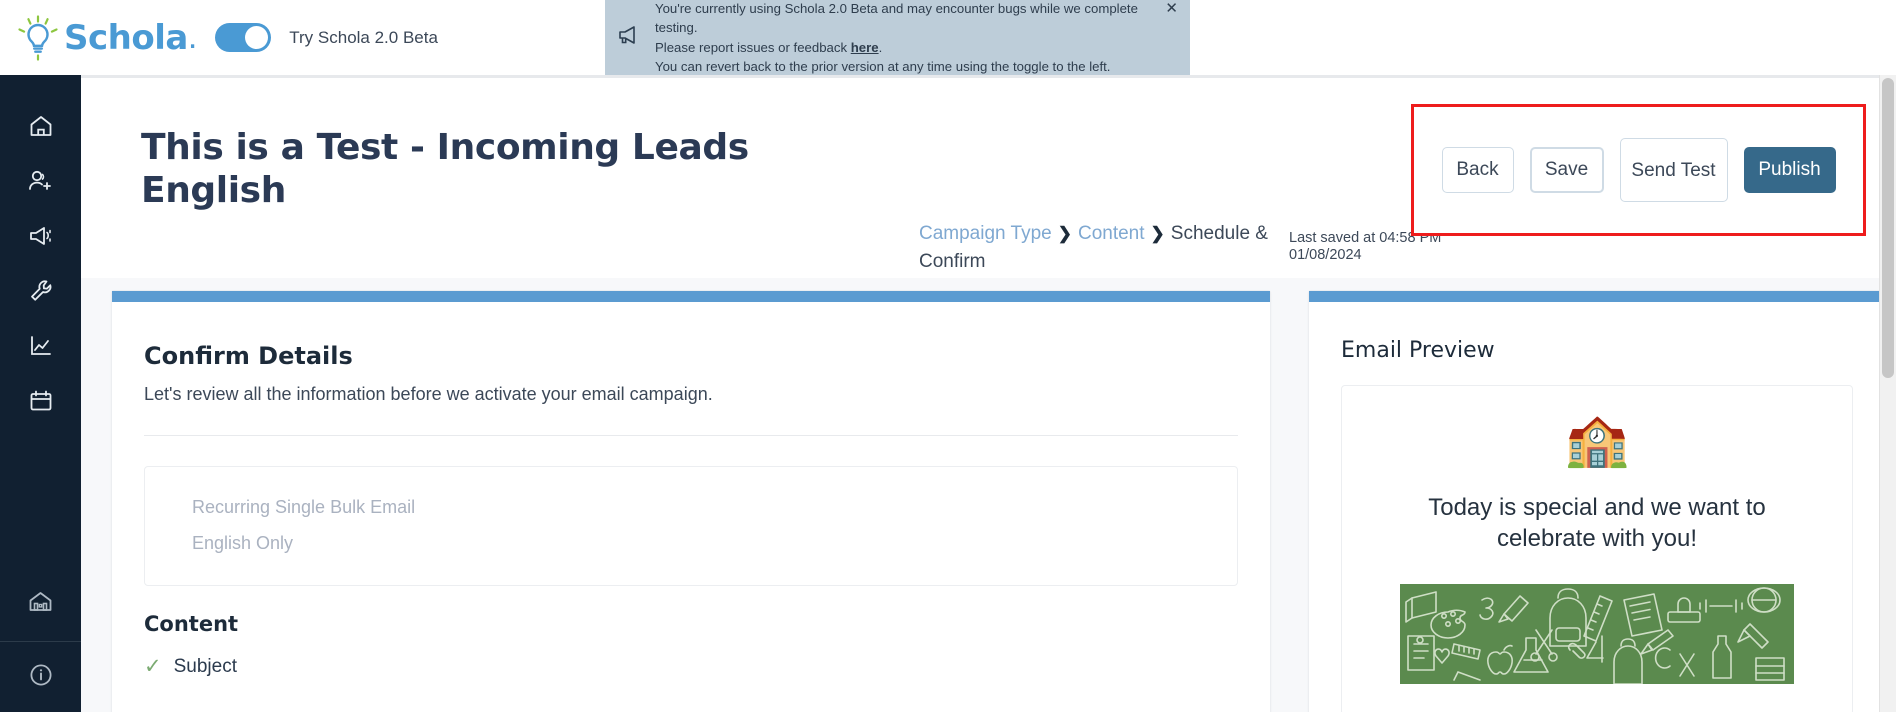  I want to click on content-section-heading: Content, so click(191, 624).